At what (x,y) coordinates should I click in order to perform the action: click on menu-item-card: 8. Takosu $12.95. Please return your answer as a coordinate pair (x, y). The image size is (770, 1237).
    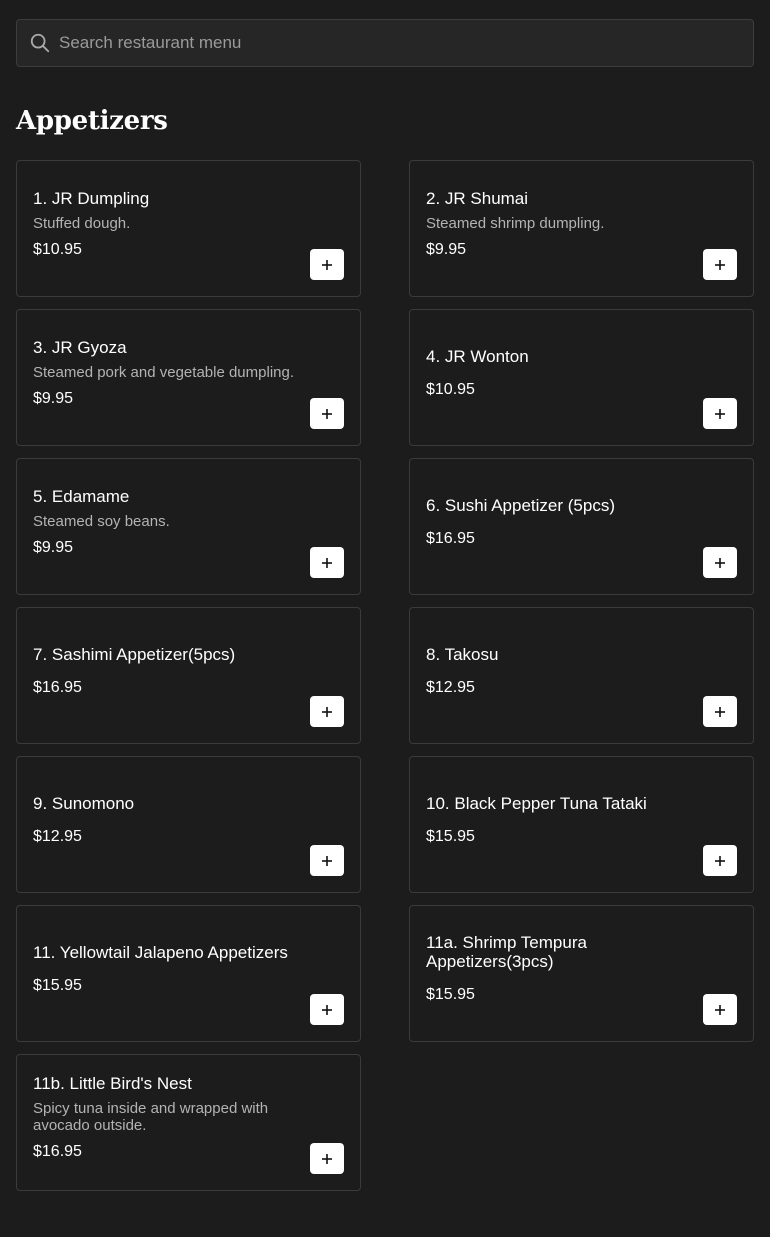
    Looking at the image, I should click on (581, 675).